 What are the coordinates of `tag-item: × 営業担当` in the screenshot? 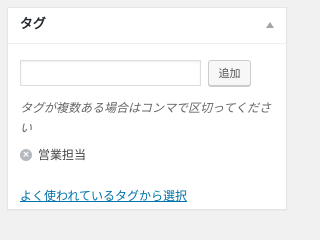 It's located at (53, 155).